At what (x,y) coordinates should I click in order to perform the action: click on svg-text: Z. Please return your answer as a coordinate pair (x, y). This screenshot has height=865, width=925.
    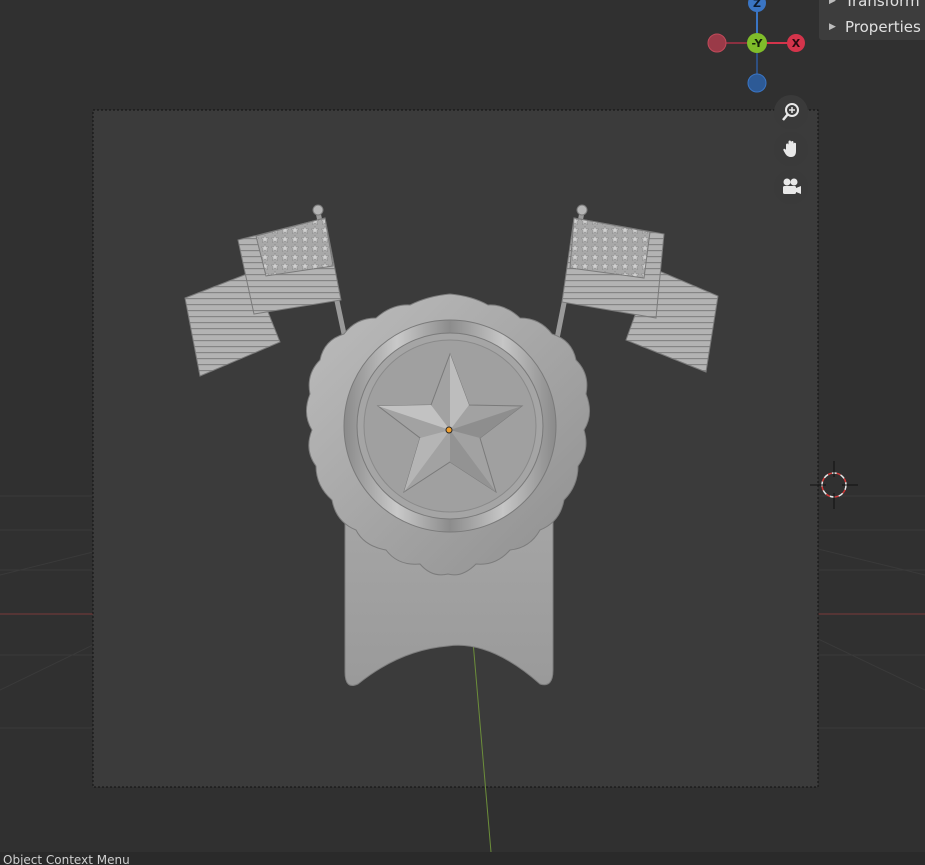
    Looking at the image, I should click on (757, 5).